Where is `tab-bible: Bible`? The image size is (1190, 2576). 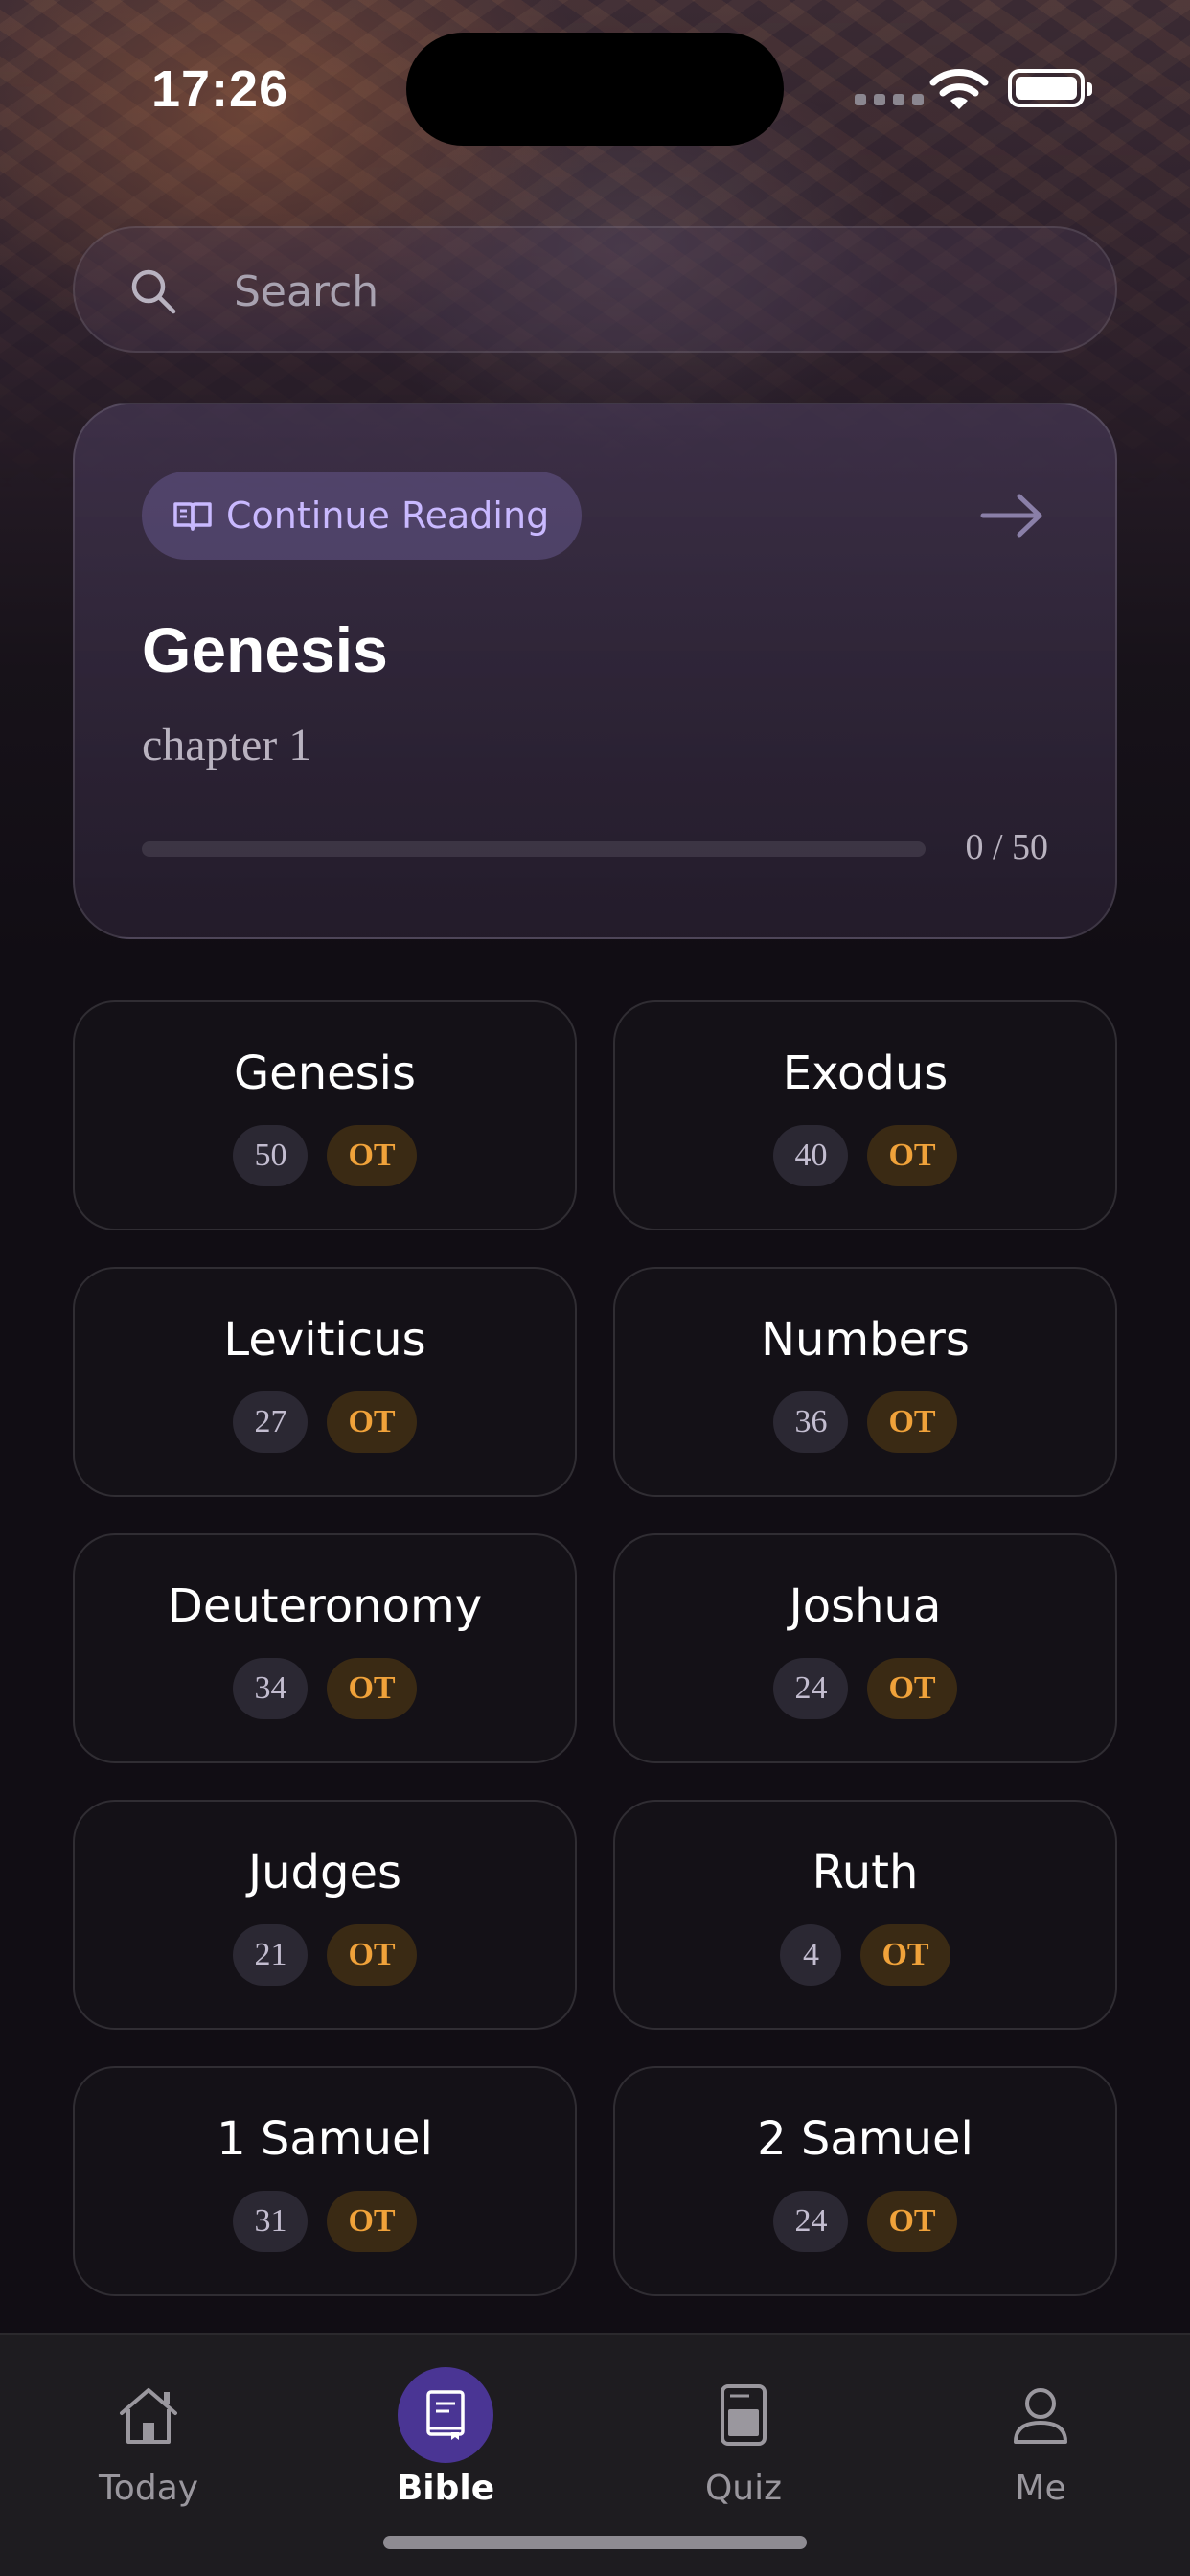
tab-bible: Bible is located at coordinates (445, 2425).